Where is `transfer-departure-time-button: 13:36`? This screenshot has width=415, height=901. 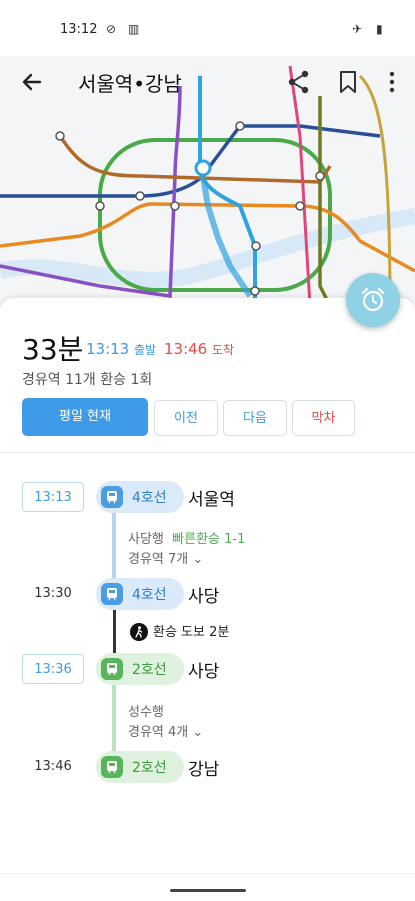 transfer-departure-time-button: 13:36 is located at coordinates (53, 669).